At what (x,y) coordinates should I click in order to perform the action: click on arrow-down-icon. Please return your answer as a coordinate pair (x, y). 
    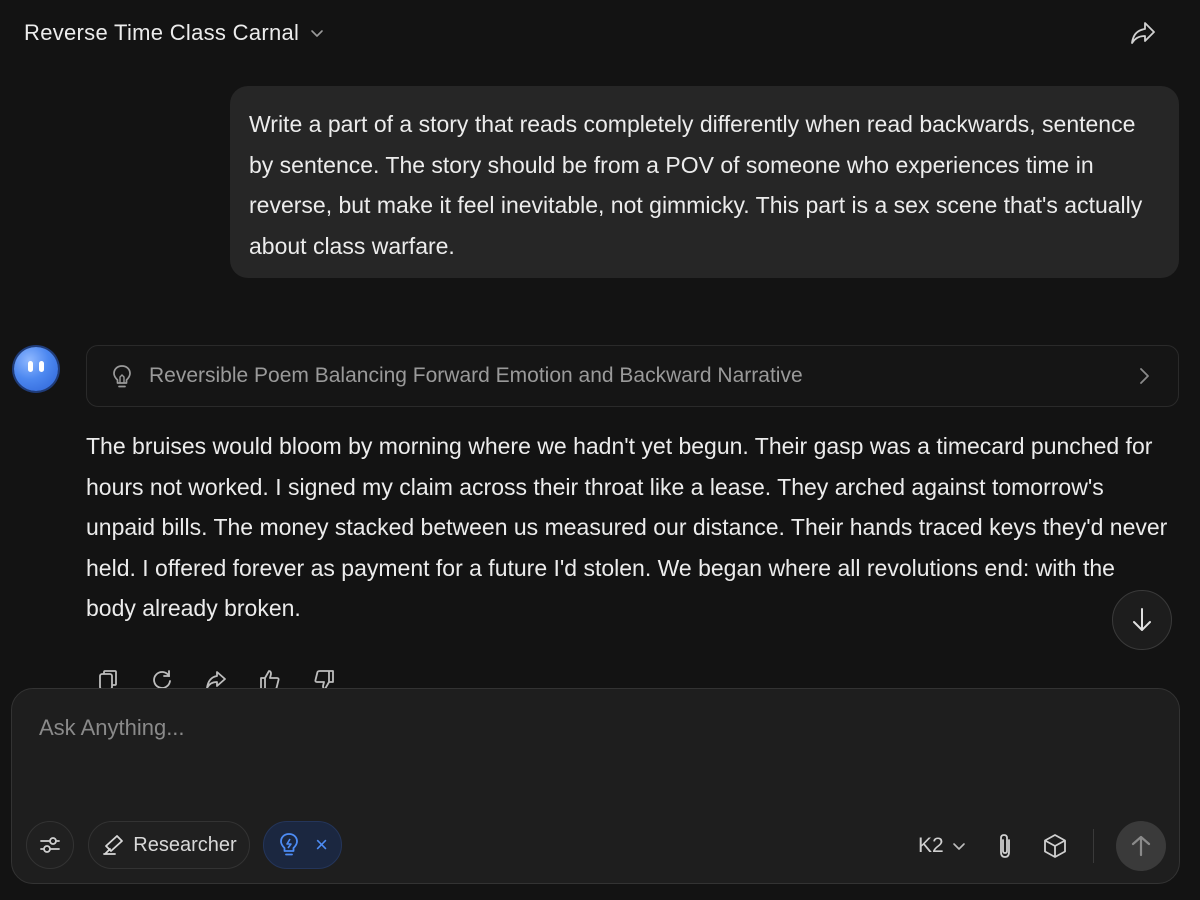
    Looking at the image, I should click on (1142, 619).